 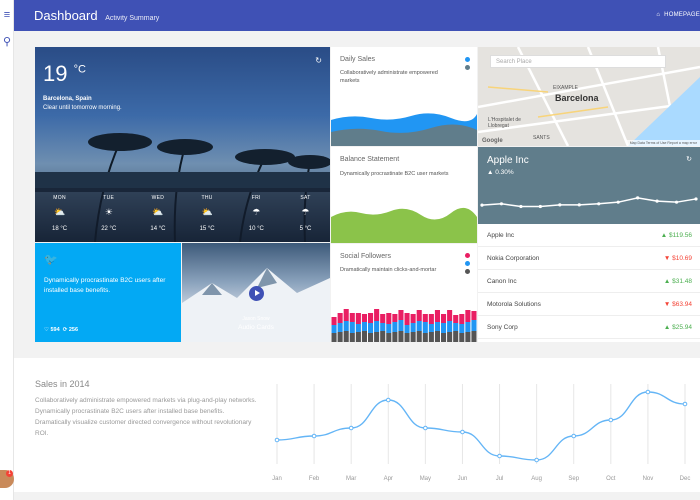 What do you see at coordinates (73, 330) in the screenshot?
I see `retweets-count: 256` at bounding box center [73, 330].